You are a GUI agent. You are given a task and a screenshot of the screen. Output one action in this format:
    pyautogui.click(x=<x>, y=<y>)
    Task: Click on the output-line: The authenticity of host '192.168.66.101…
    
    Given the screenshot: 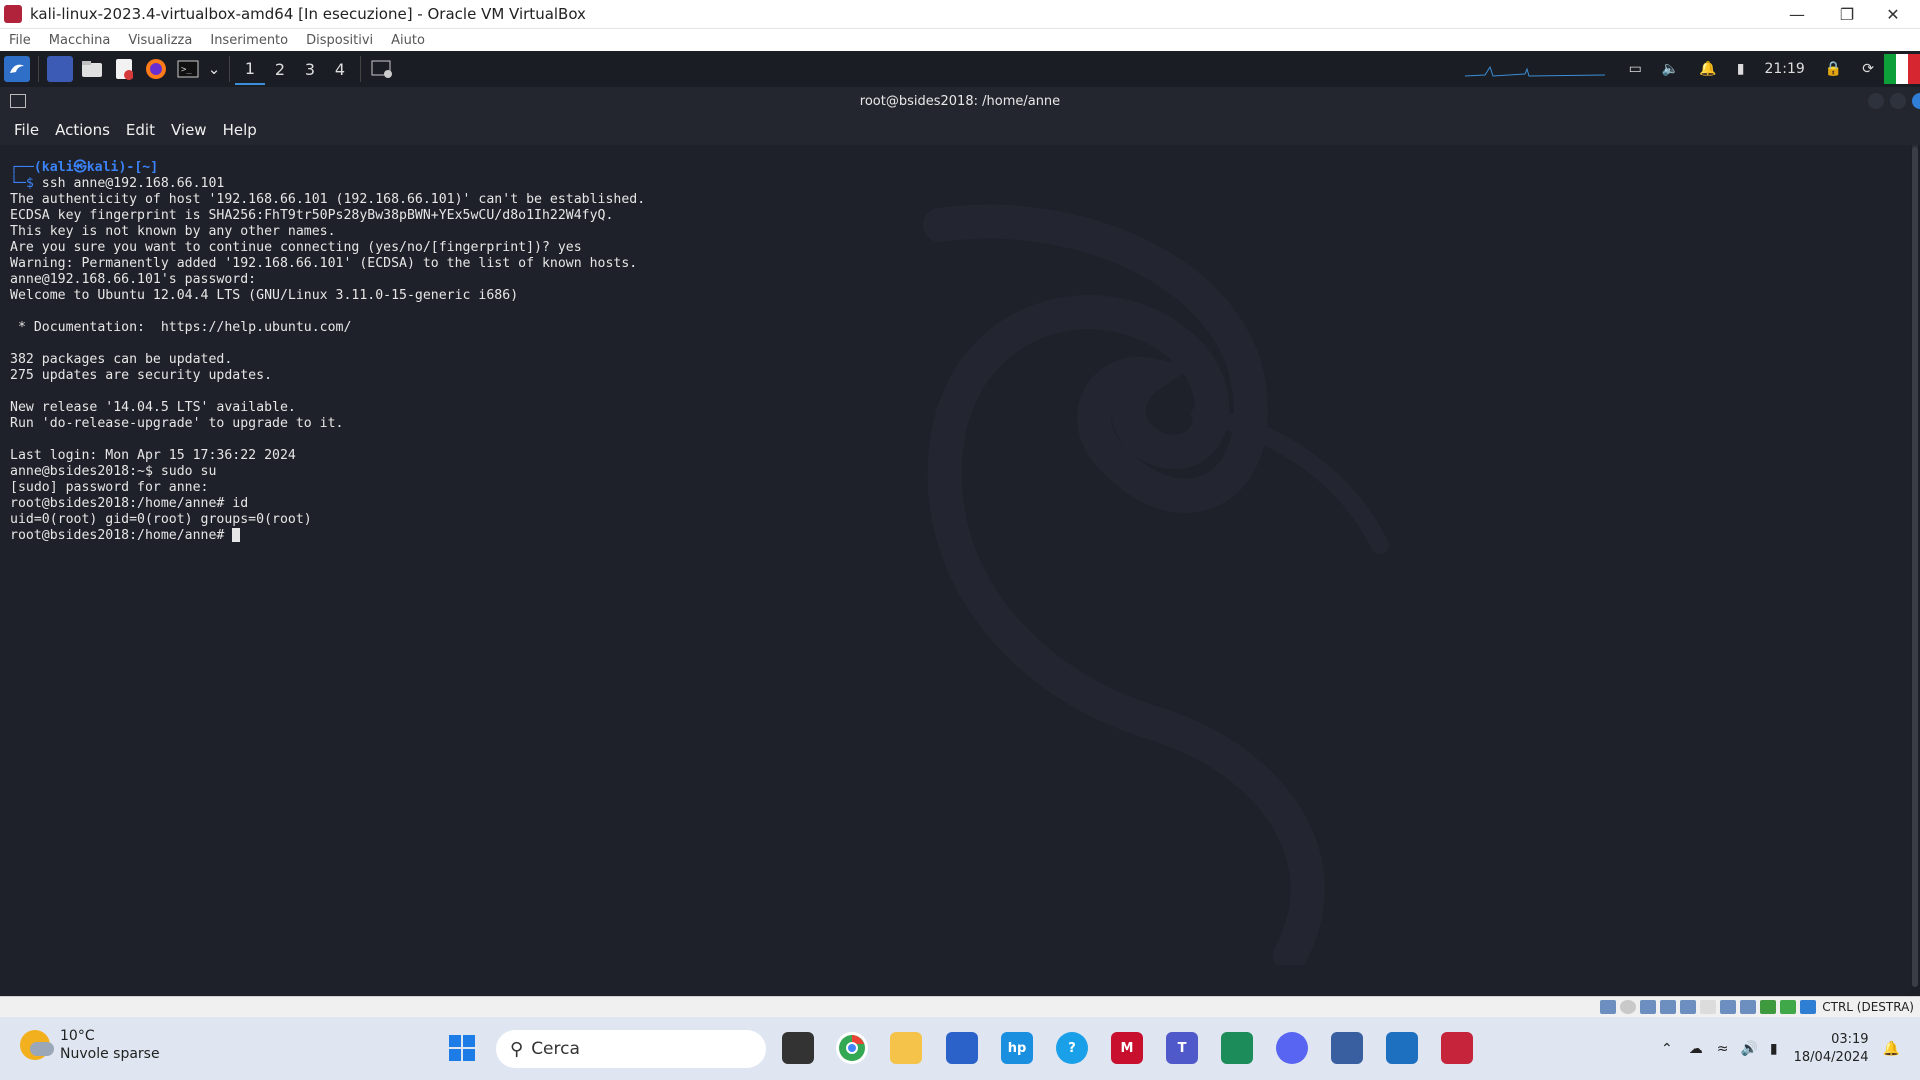 What is the action you would take?
    pyautogui.click(x=328, y=199)
    